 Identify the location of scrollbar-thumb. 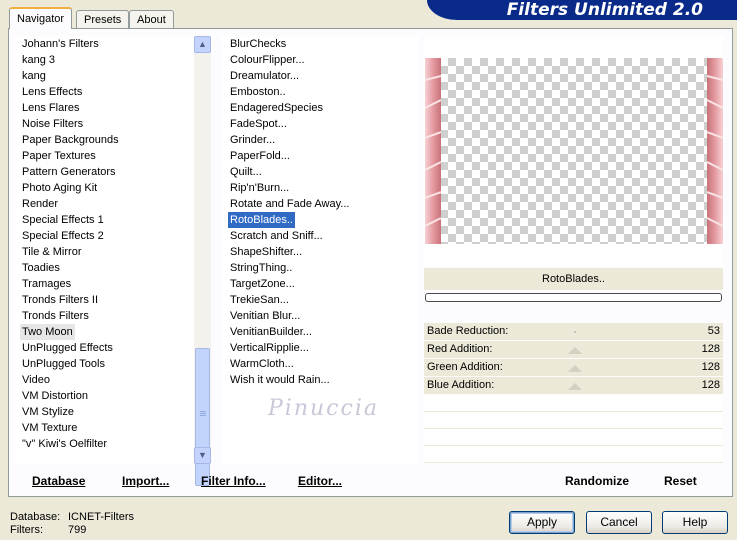
(202, 417).